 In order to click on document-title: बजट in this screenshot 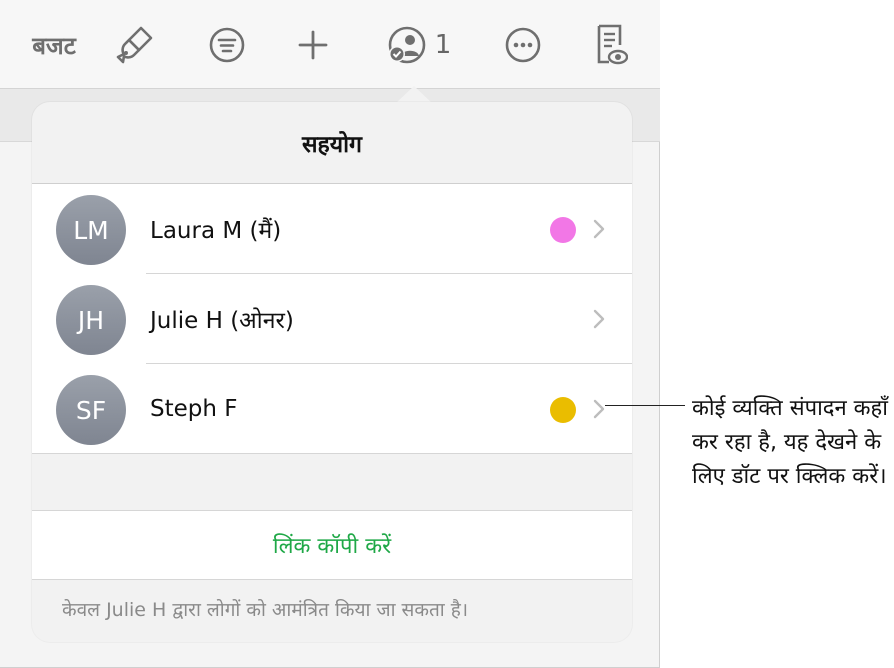, I will do `click(54, 45)`.